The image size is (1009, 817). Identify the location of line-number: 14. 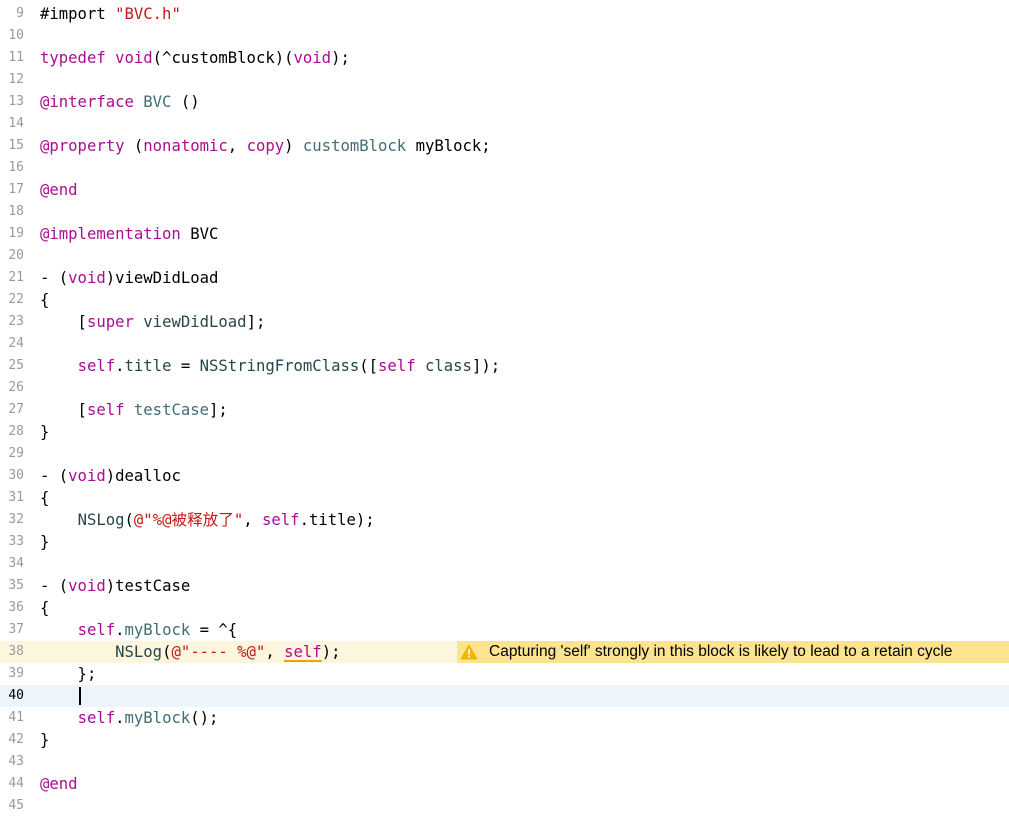
(12, 124).